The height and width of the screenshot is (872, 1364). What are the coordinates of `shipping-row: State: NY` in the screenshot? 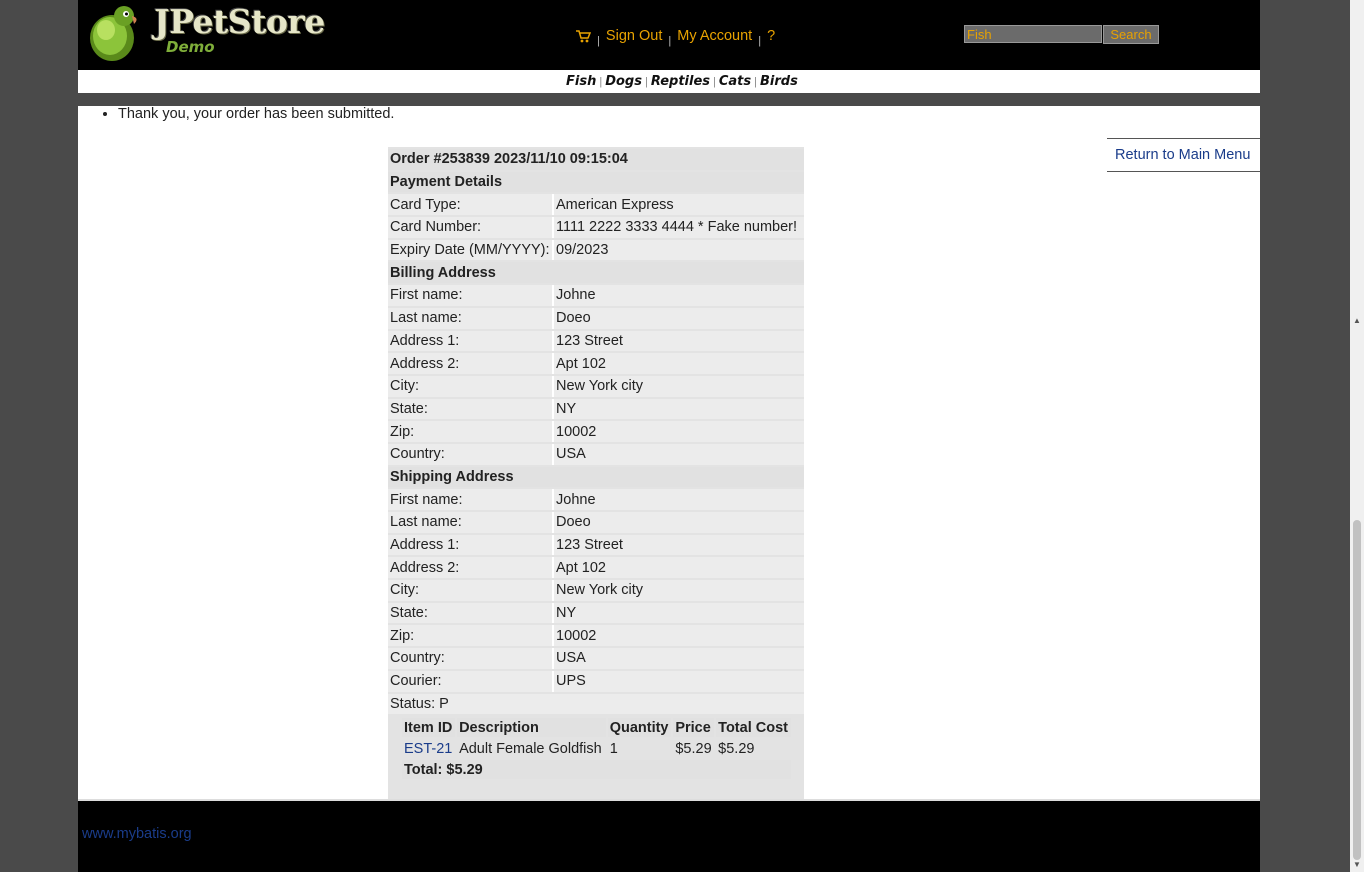 It's located at (596, 613).